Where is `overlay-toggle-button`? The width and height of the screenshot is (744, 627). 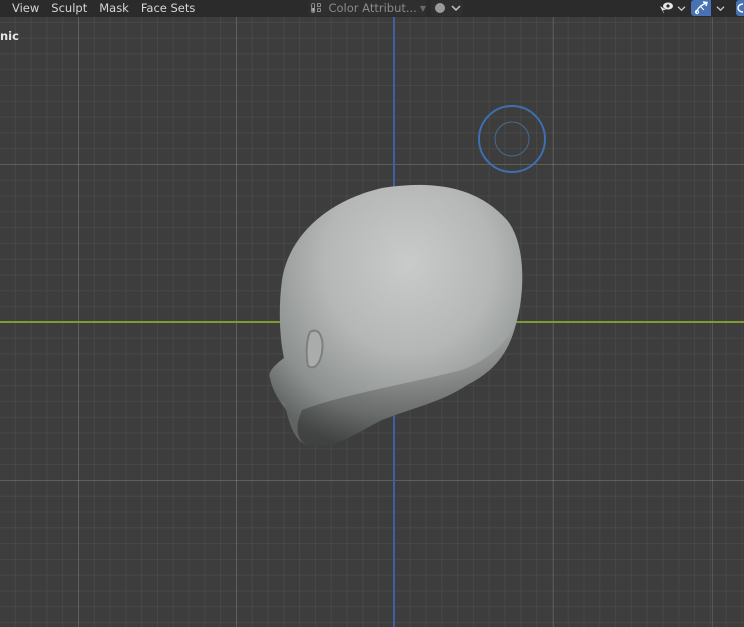
overlay-toggle-button is located at coordinates (740, 8).